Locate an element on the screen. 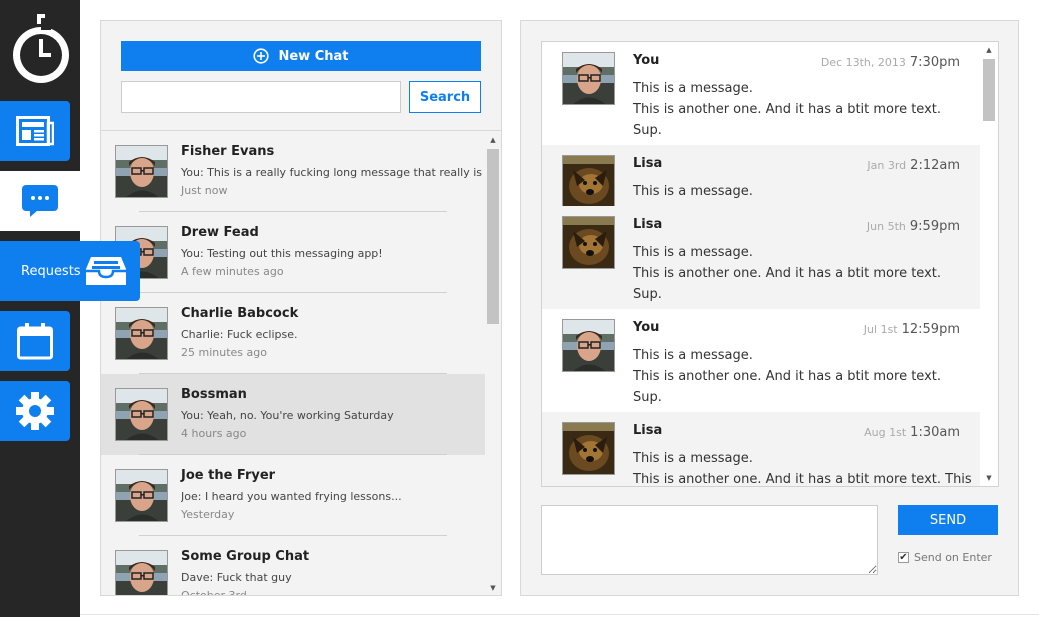 The image size is (1039, 617). nav-requests-button: Requests is located at coordinates (70, 271).